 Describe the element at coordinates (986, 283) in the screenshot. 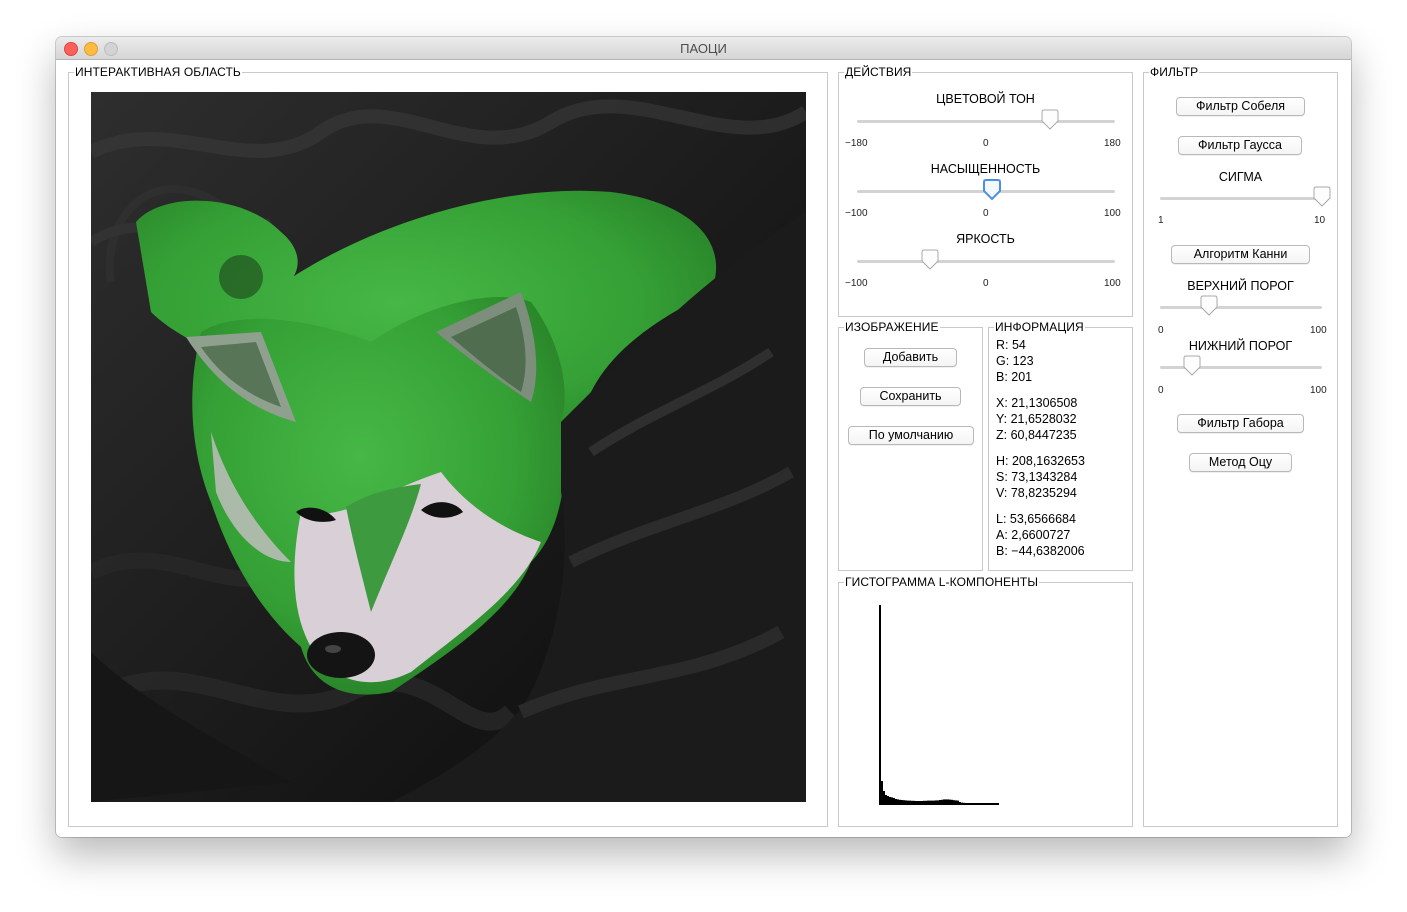

I see `brightness-mid-label: 0` at that location.